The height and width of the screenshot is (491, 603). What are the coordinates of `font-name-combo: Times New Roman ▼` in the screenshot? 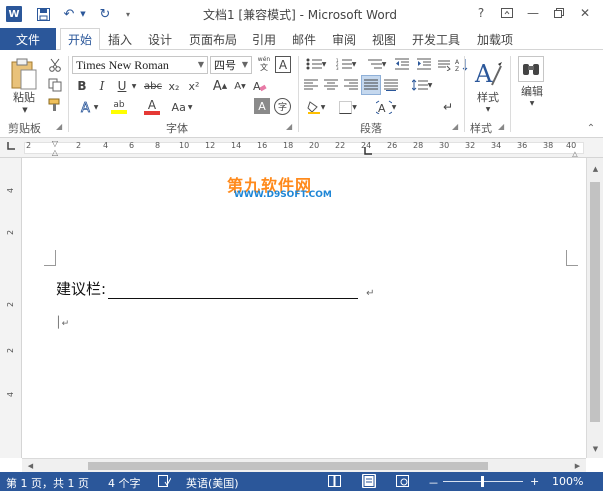 It's located at (140, 65).